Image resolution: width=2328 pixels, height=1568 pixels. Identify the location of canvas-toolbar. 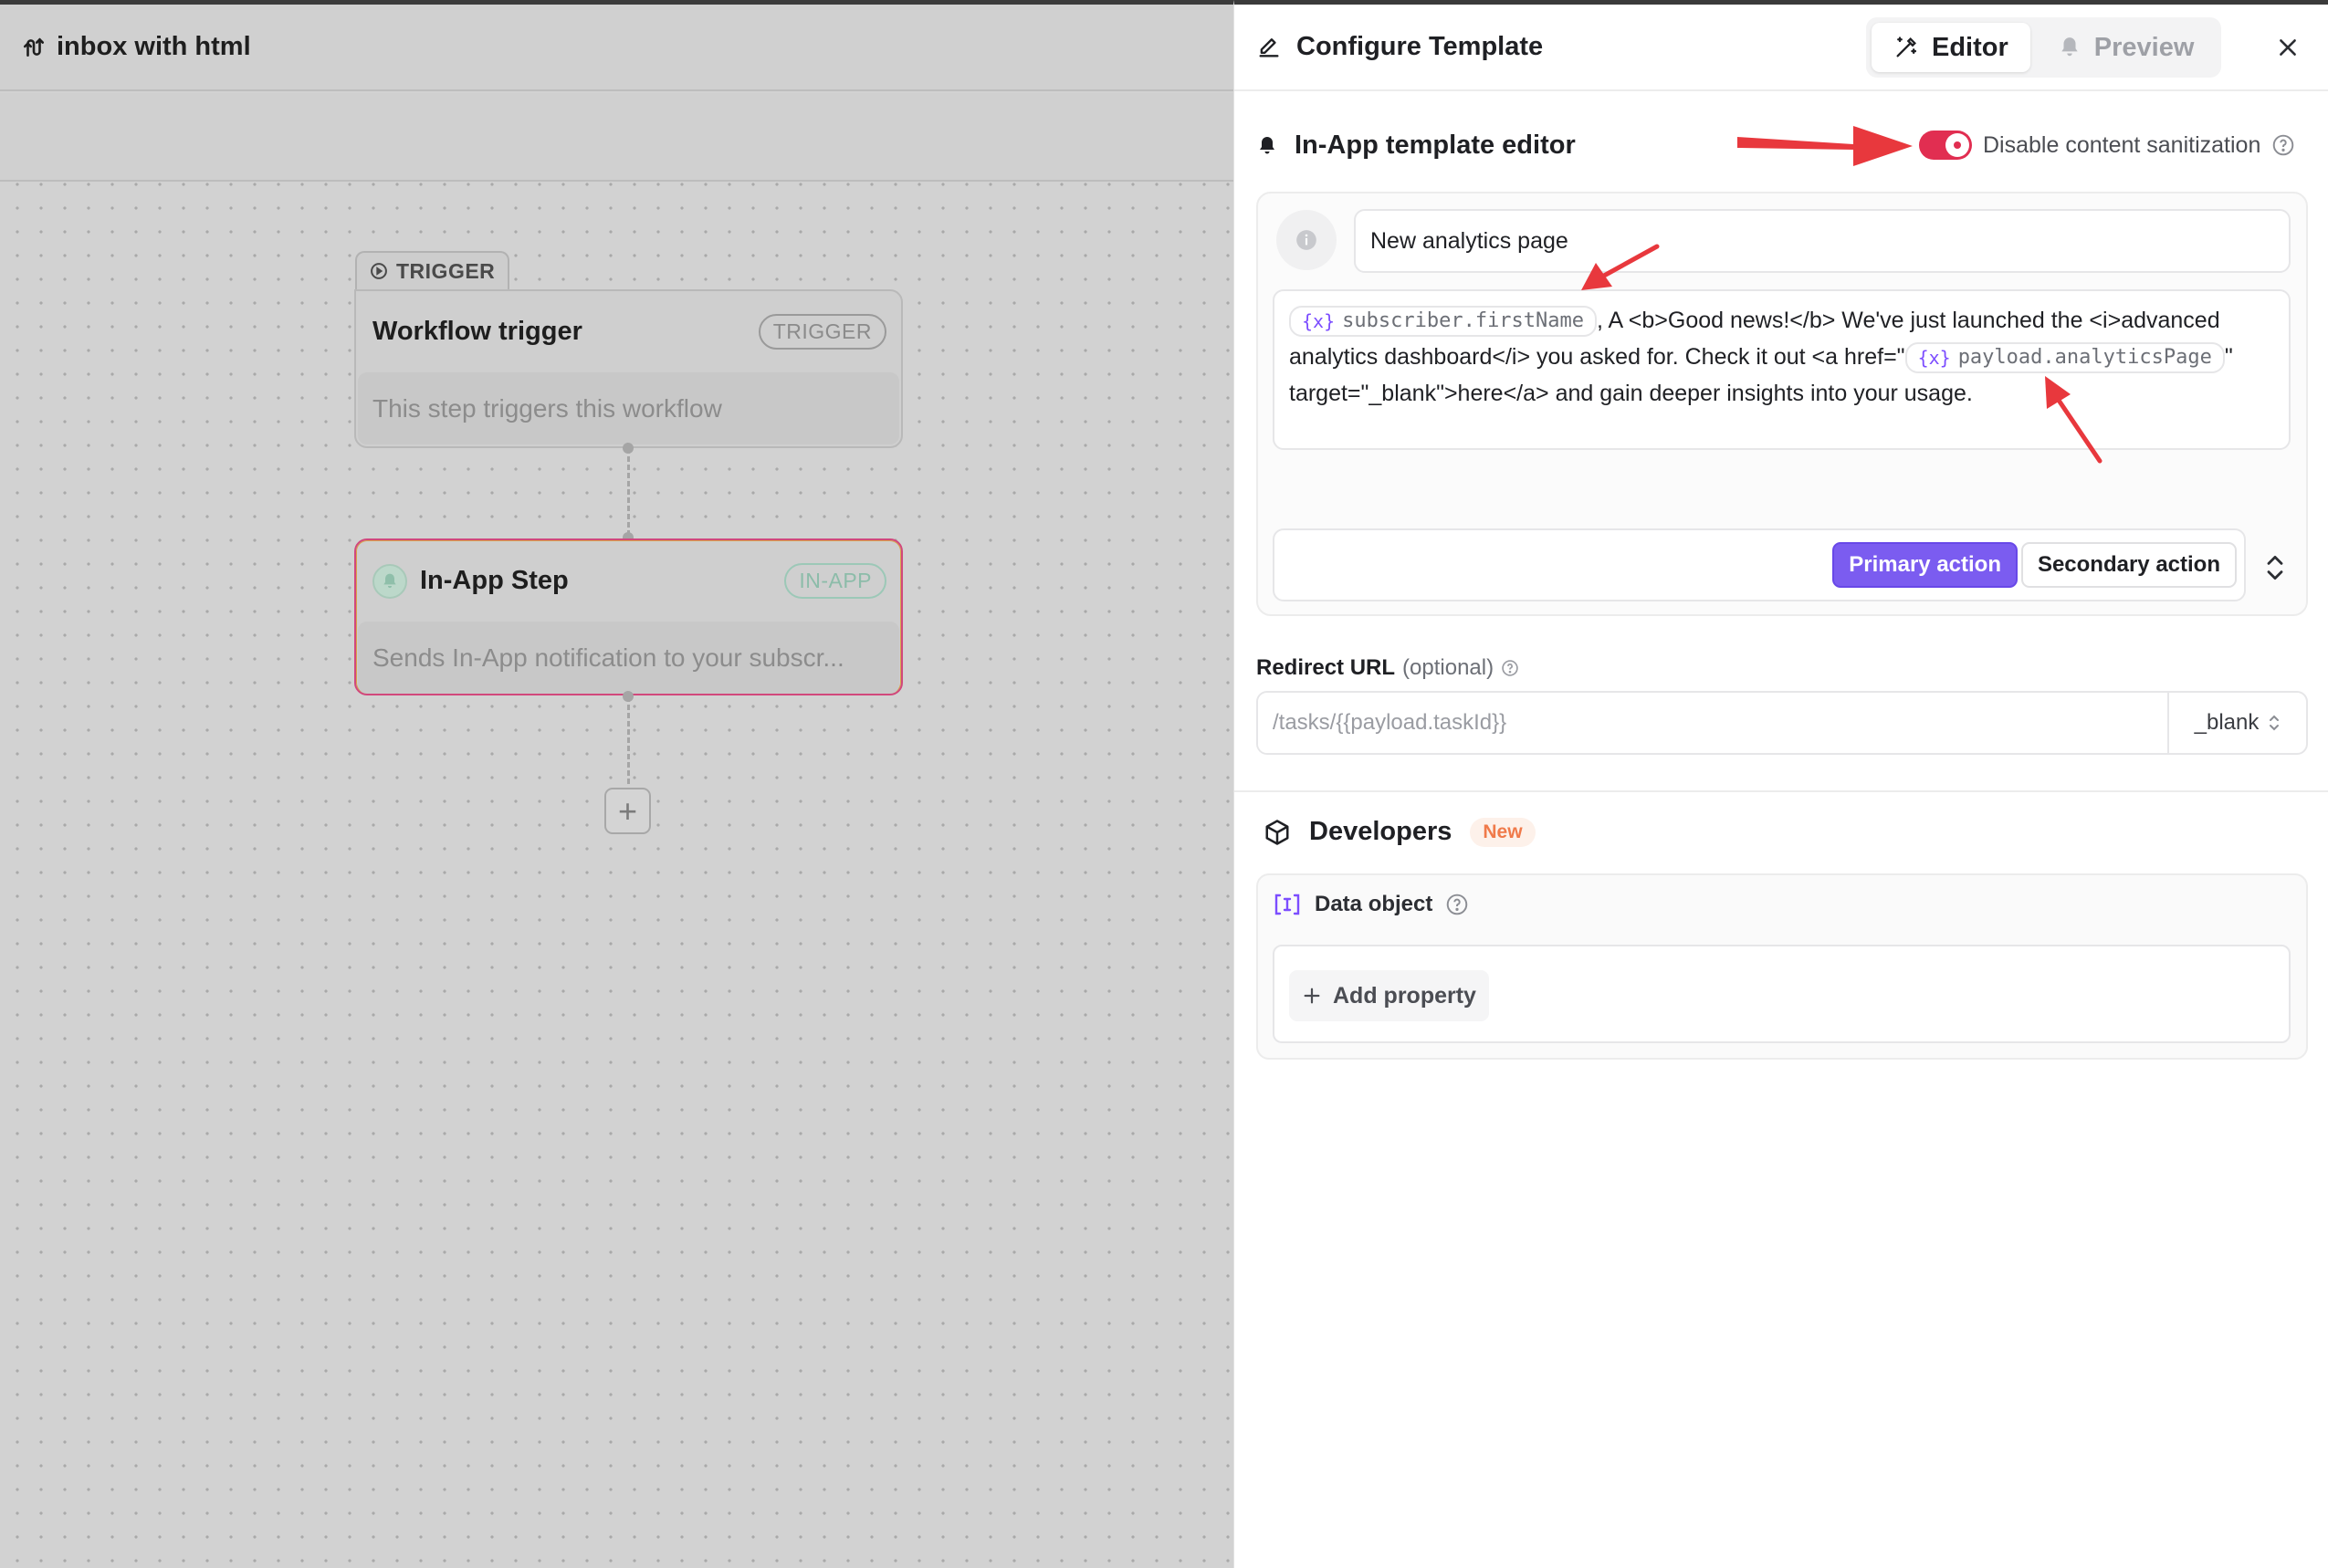
(617, 137).